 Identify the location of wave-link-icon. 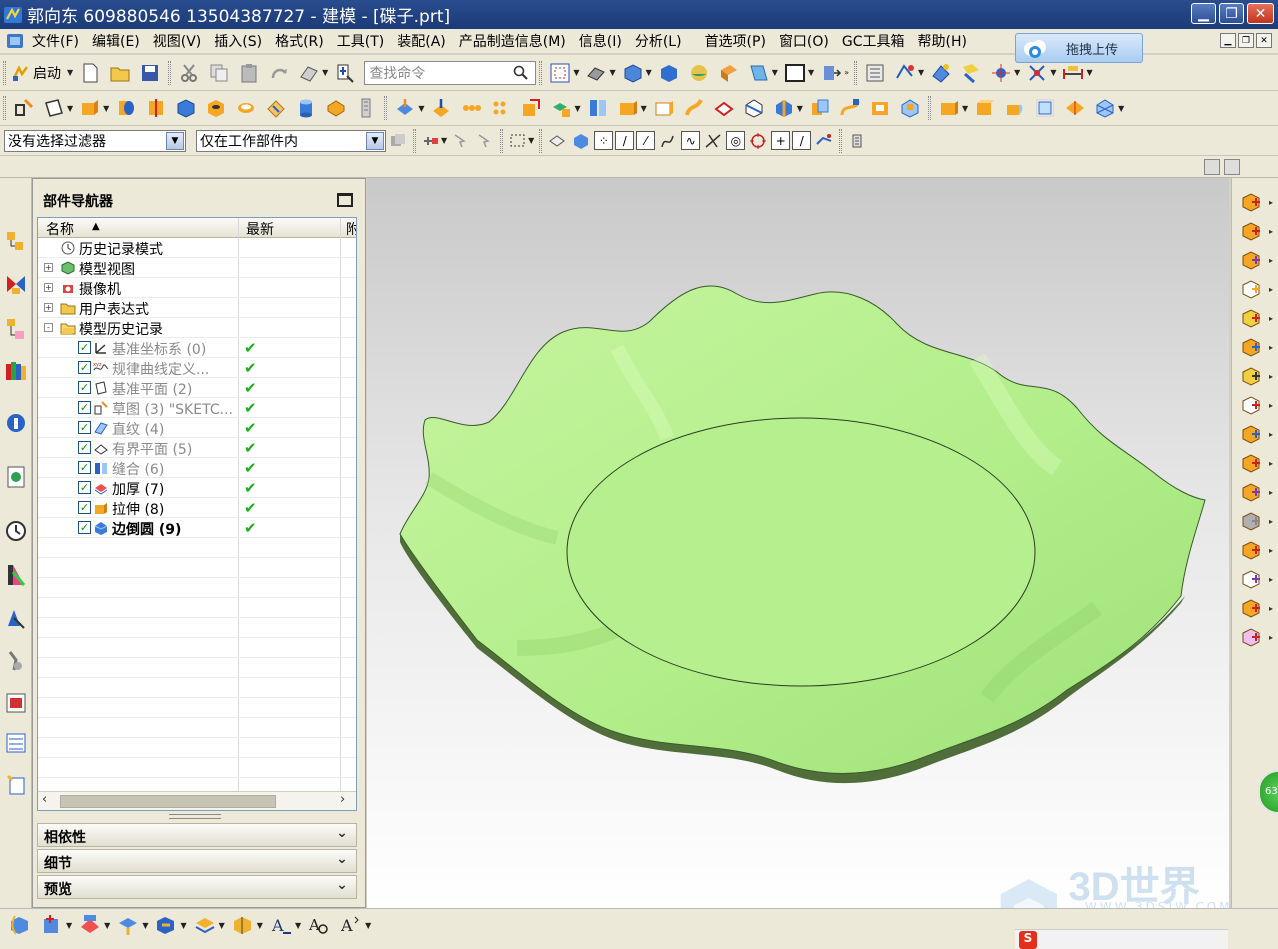
(1252, 203).